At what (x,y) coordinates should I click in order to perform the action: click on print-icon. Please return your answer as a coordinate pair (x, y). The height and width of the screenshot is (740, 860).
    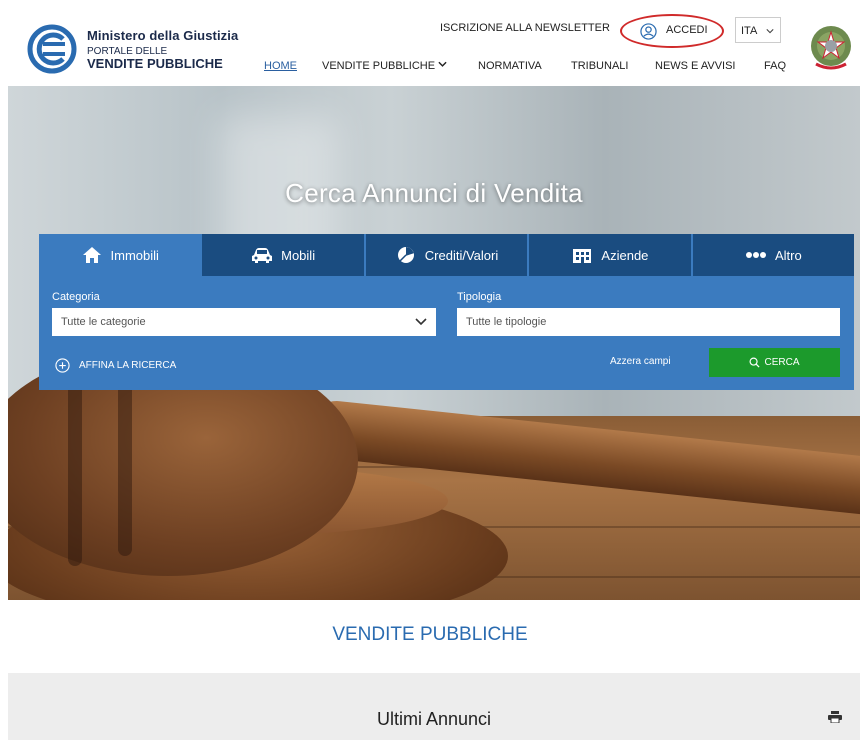
    Looking at the image, I should click on (835, 717).